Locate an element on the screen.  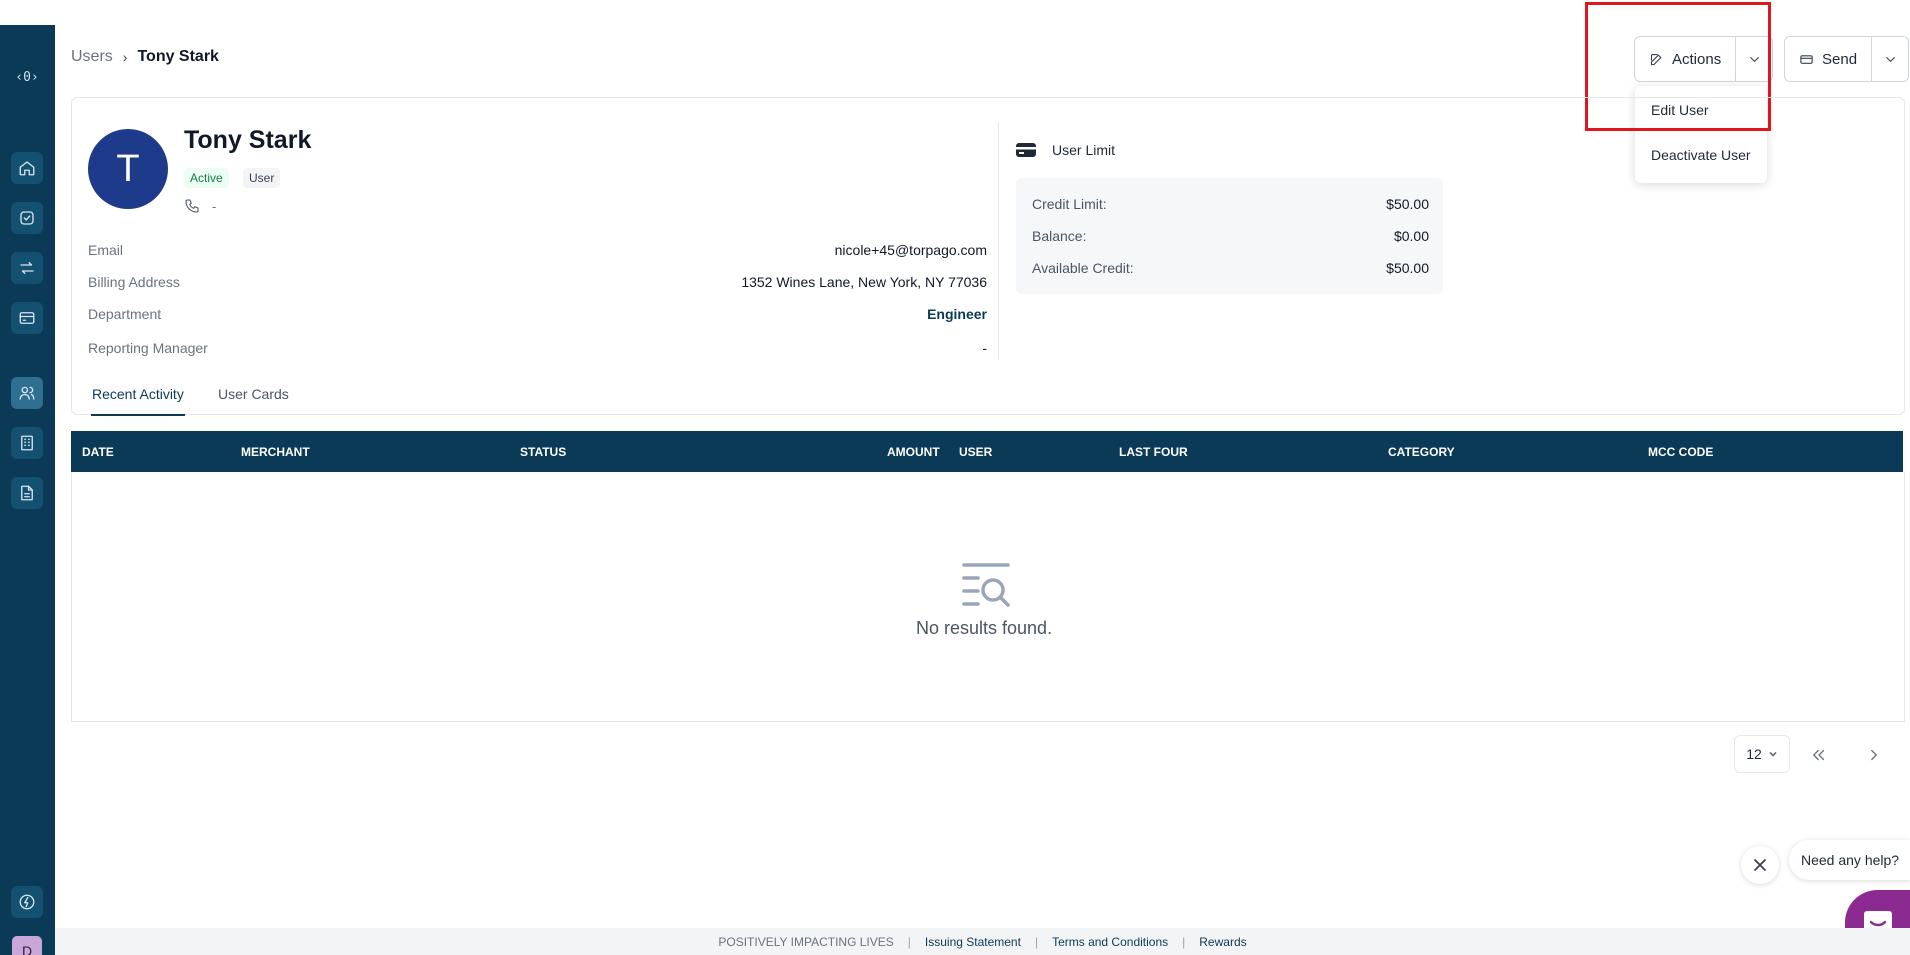
column-header-status: STATUS is located at coordinates (543, 452).